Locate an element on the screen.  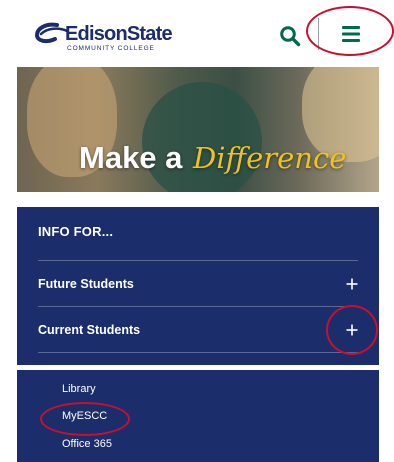
link-office-365: Office 365 is located at coordinates (87, 444).